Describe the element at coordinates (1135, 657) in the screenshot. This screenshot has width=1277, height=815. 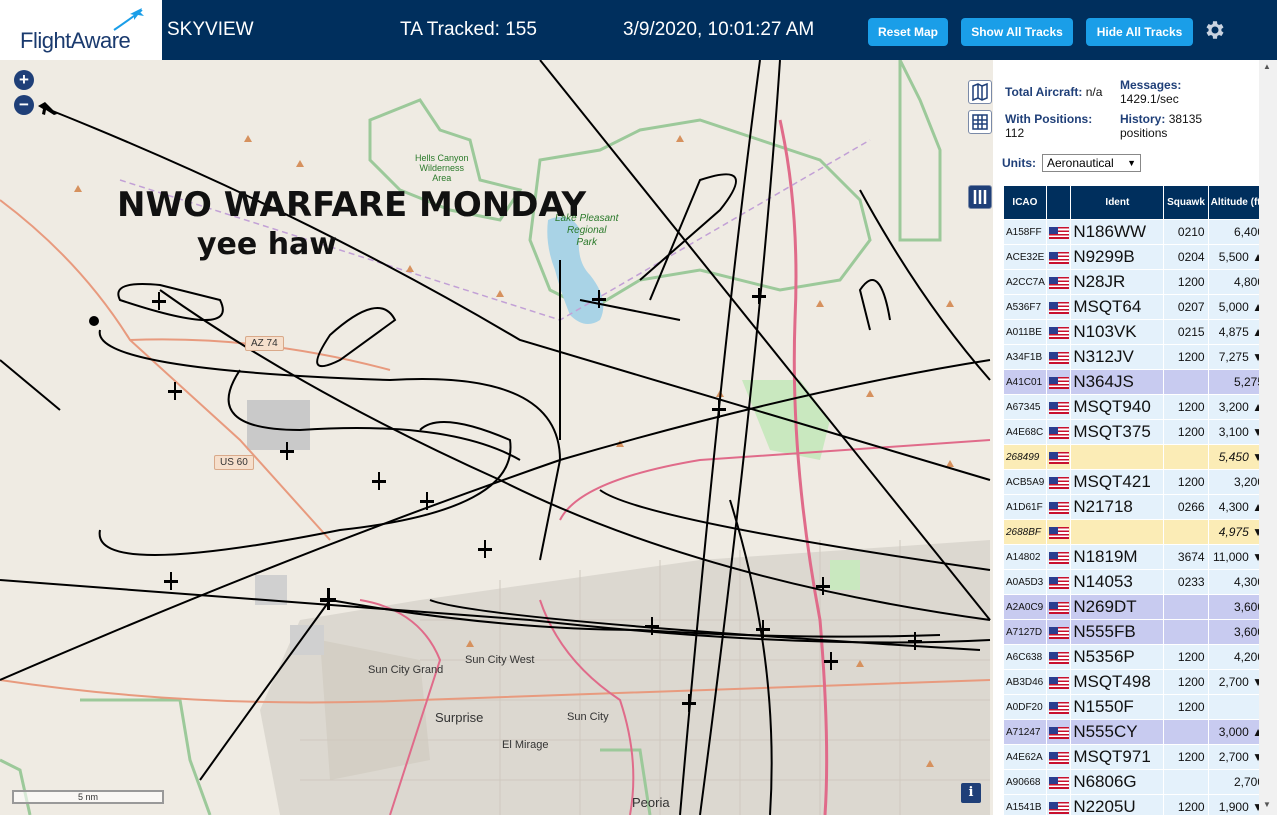
I see `table-row: A6C638 N5356P 1200 4,200` at that location.